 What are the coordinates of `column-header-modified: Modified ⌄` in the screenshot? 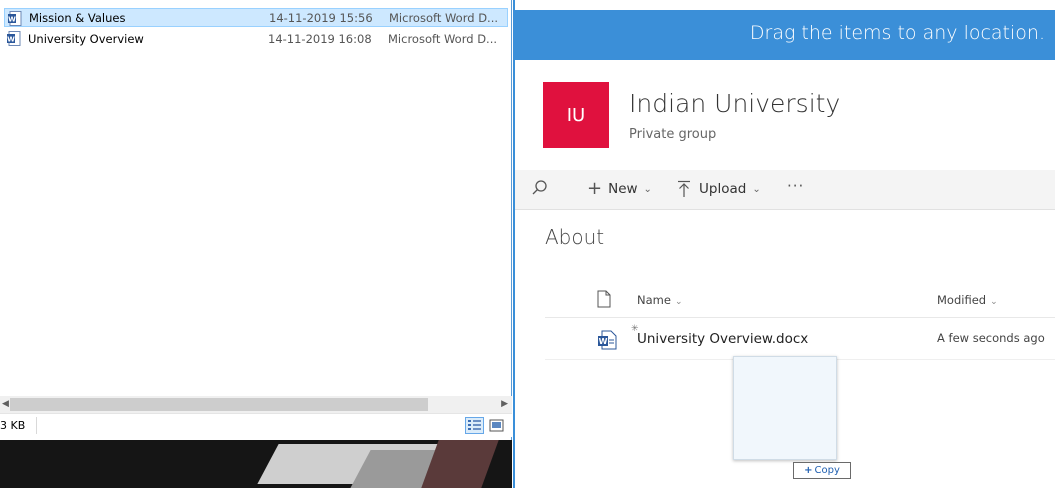 It's located at (967, 300).